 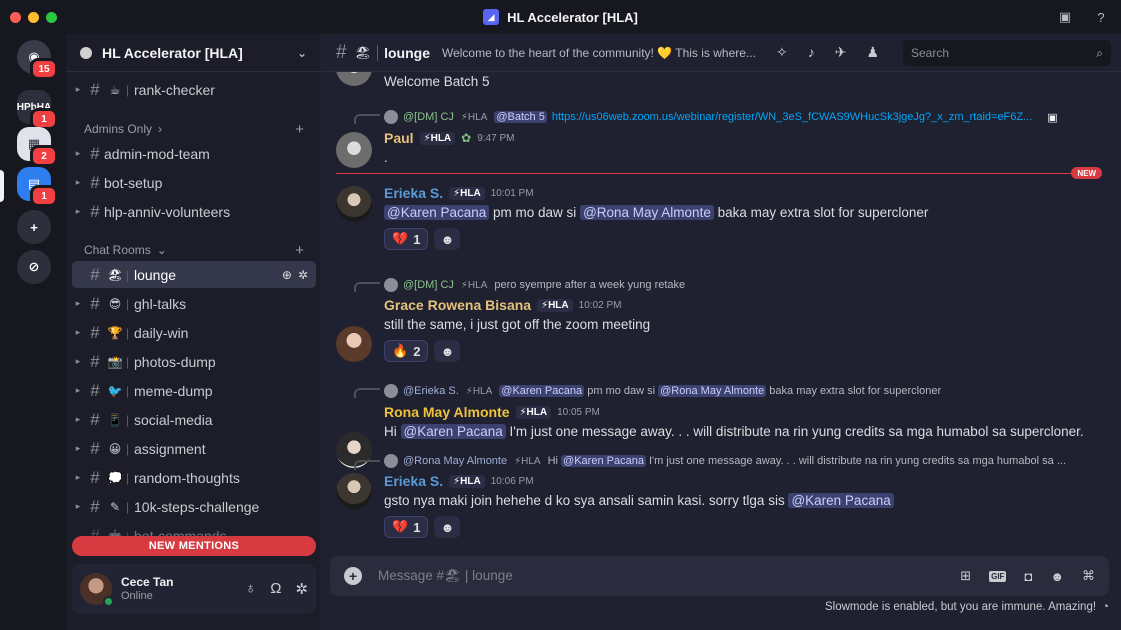 What do you see at coordinates (431, 391) in the screenshot?
I see `reply-author: @Erieka S.` at bounding box center [431, 391].